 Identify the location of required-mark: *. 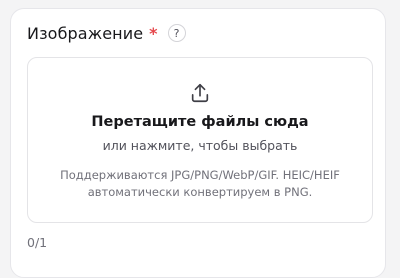
(153, 33).